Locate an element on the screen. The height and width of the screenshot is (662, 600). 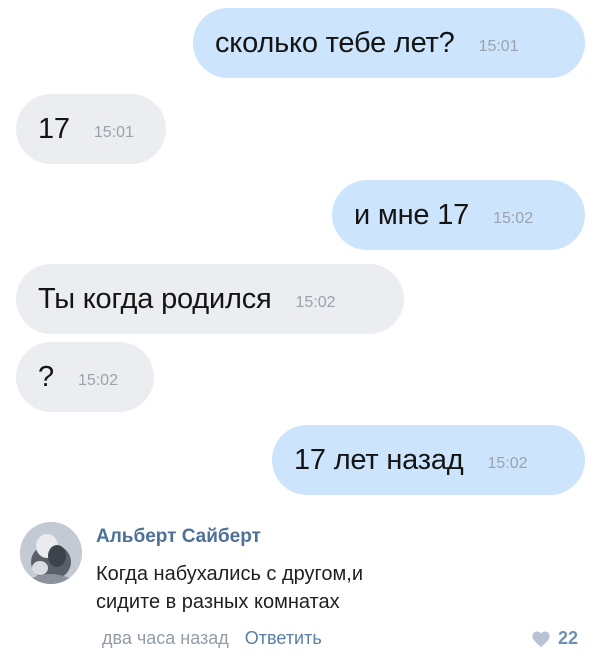
message-bubble-outgoing: сколько тебе лет? 15:01 is located at coordinates (389, 43).